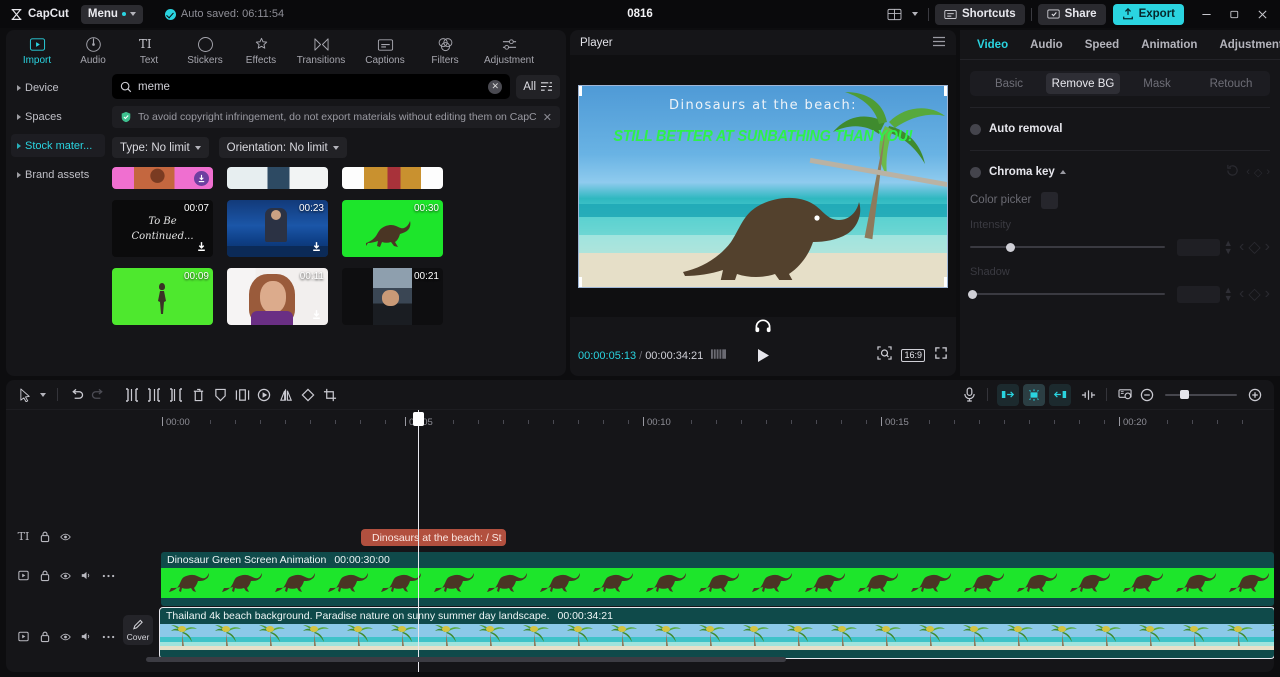  What do you see at coordinates (321, 49) in the screenshot?
I see `tab-transitions: Transitions` at bounding box center [321, 49].